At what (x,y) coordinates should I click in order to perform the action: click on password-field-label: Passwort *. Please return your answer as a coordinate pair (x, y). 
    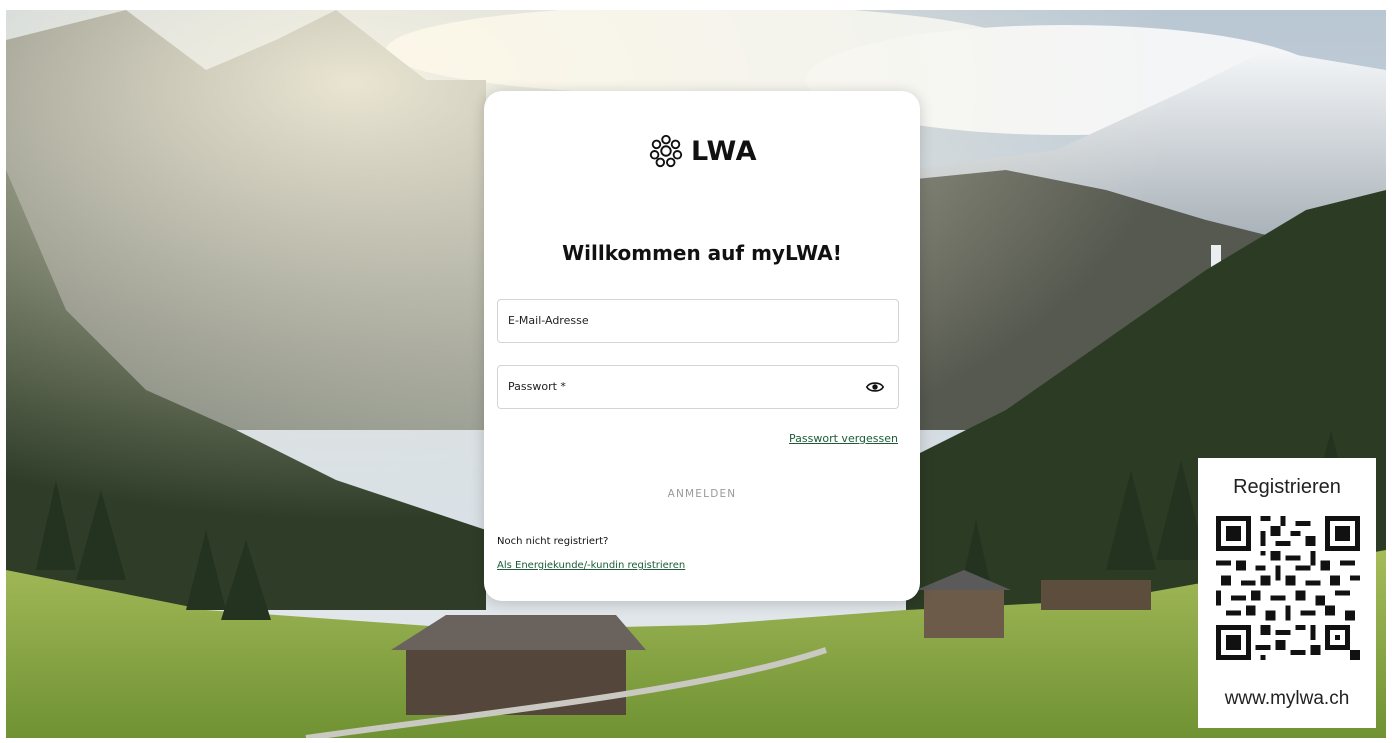
    Looking at the image, I should click on (537, 386).